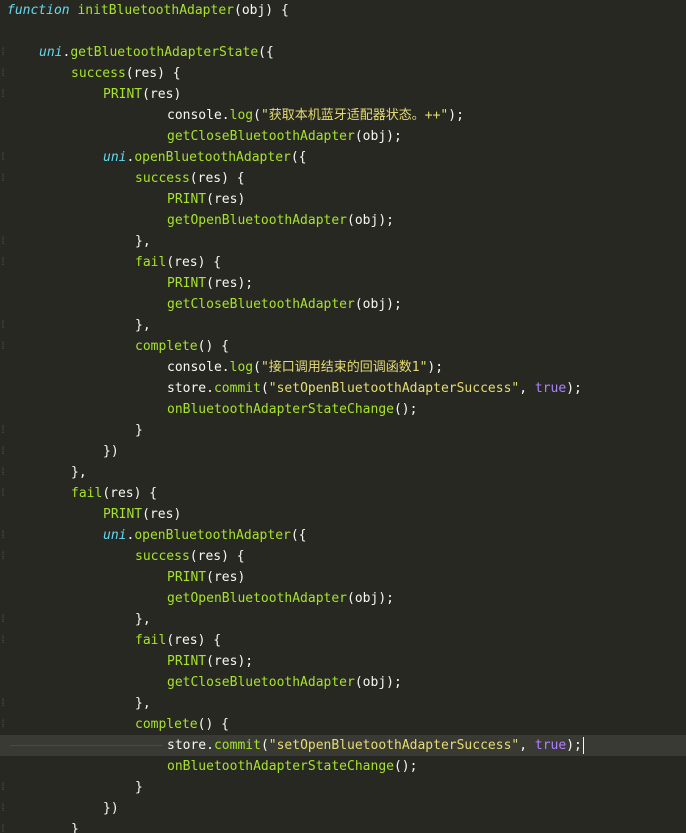 Image resolution: width=686 pixels, height=833 pixels. What do you see at coordinates (38, 10) in the screenshot?
I see `code-token: function` at bounding box center [38, 10].